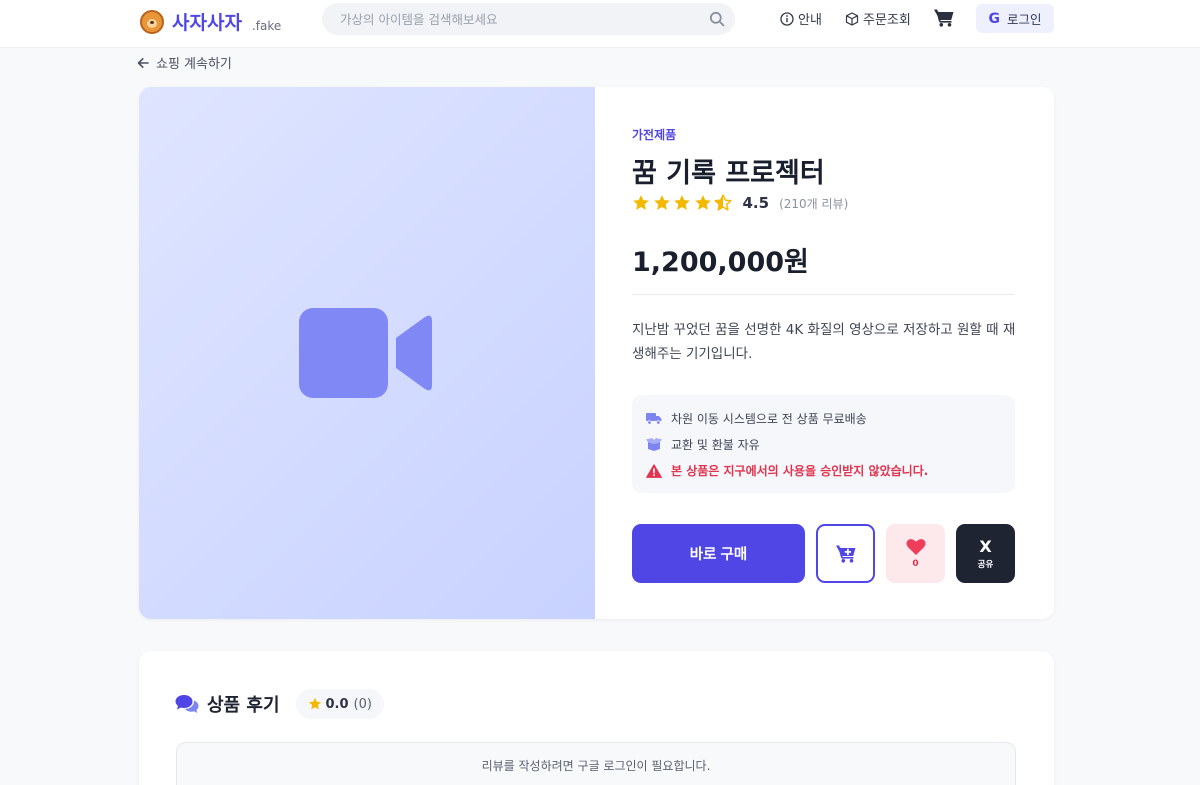  I want to click on buy-now-button: 바로 구매, so click(718, 553).